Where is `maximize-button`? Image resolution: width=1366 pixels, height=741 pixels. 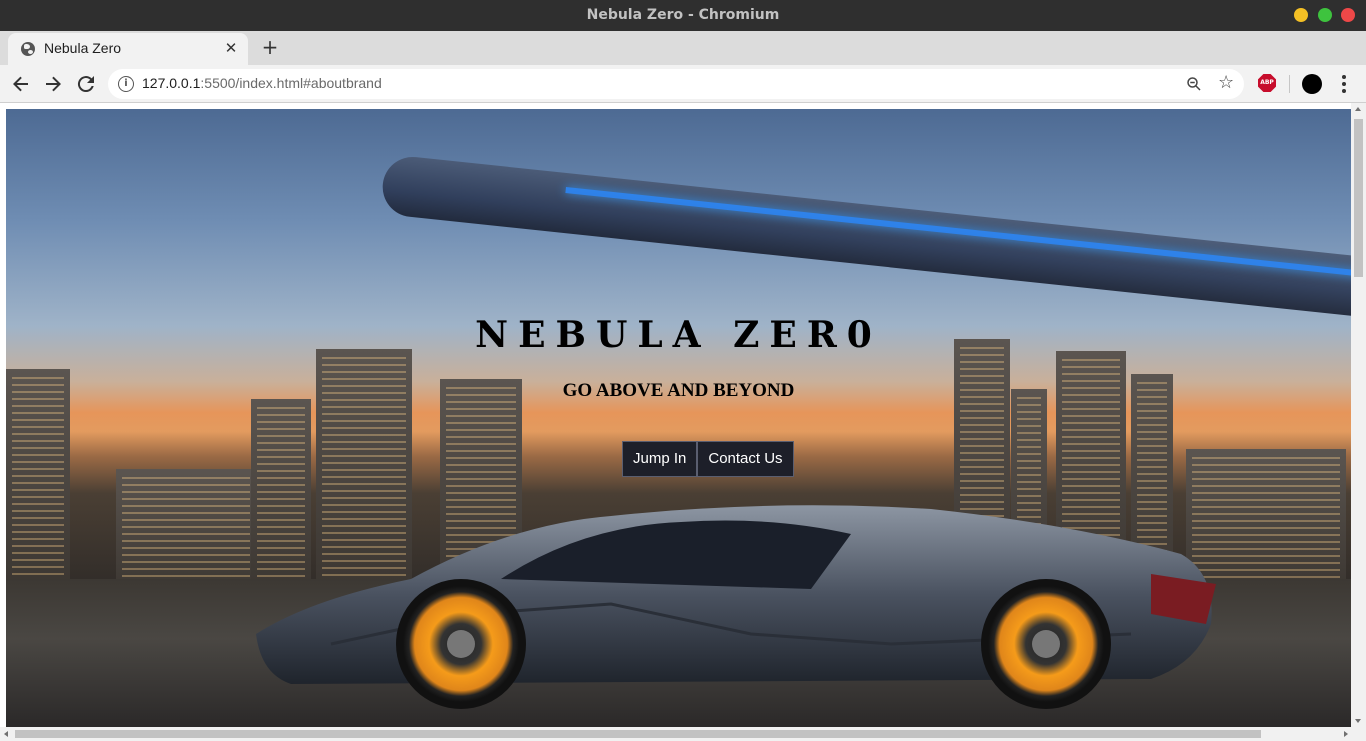
maximize-button is located at coordinates (1325, 15).